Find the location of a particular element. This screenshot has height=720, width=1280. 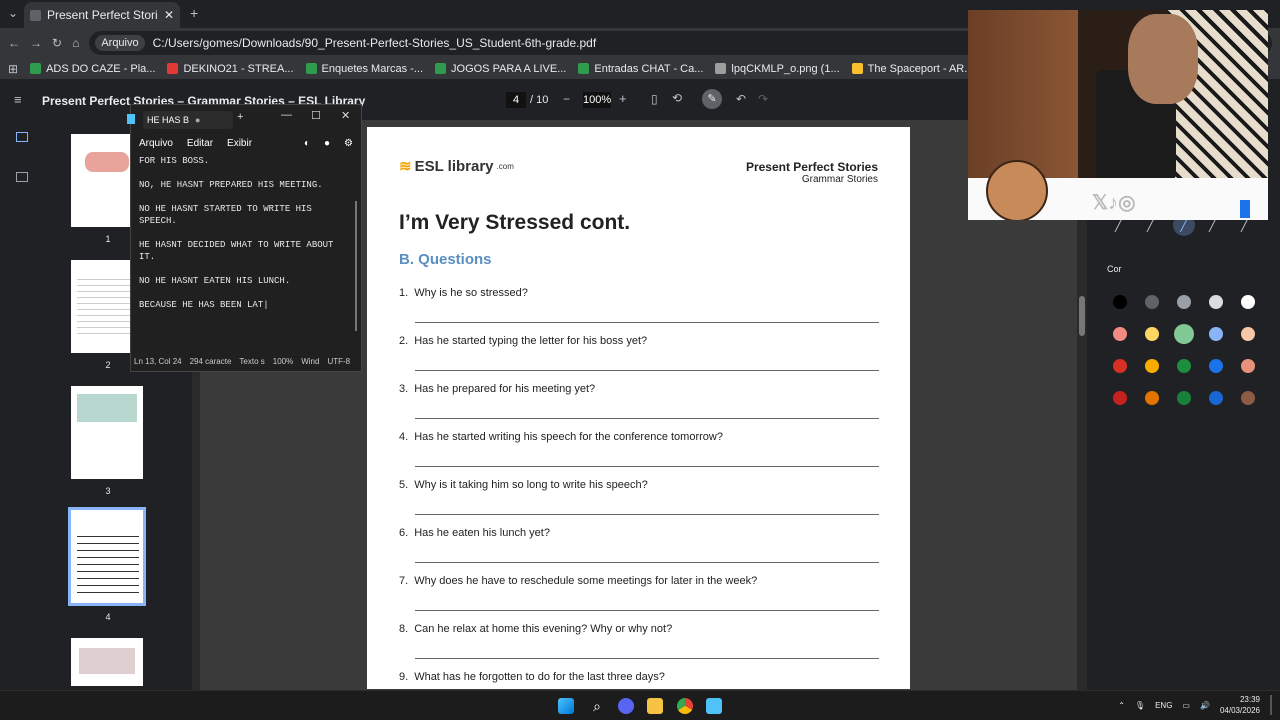

tab-favicon-icon is located at coordinates (35, 15).